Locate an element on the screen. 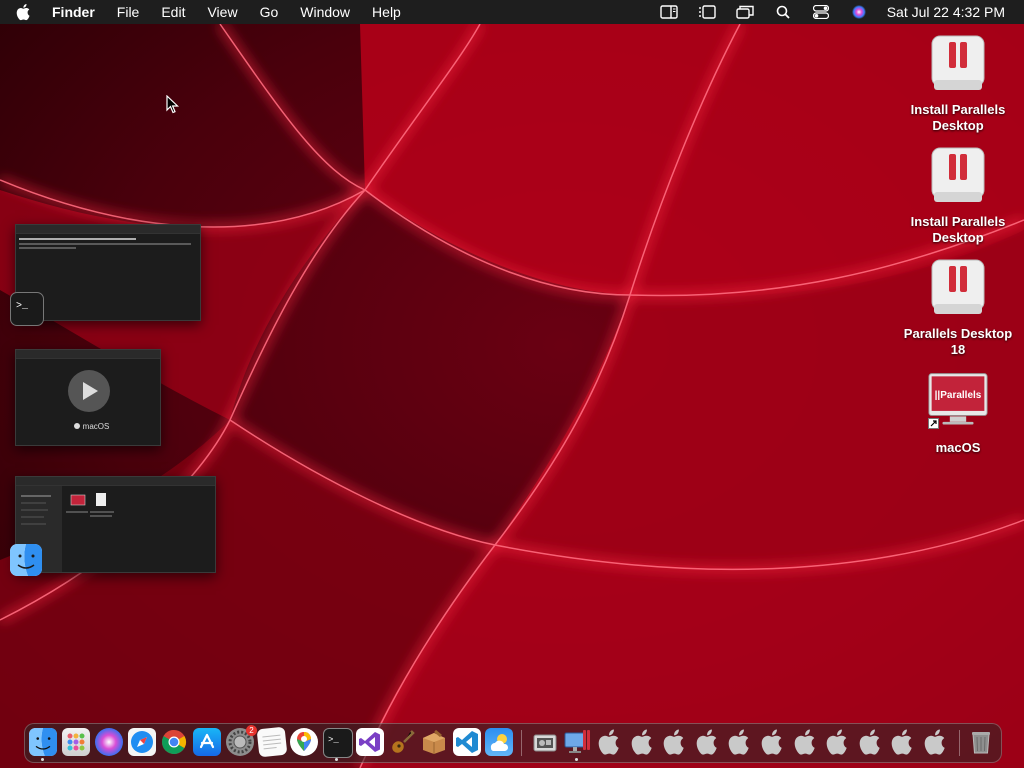 The width and height of the screenshot is (1024, 768). apple-menu-icon is located at coordinates (26, 12).